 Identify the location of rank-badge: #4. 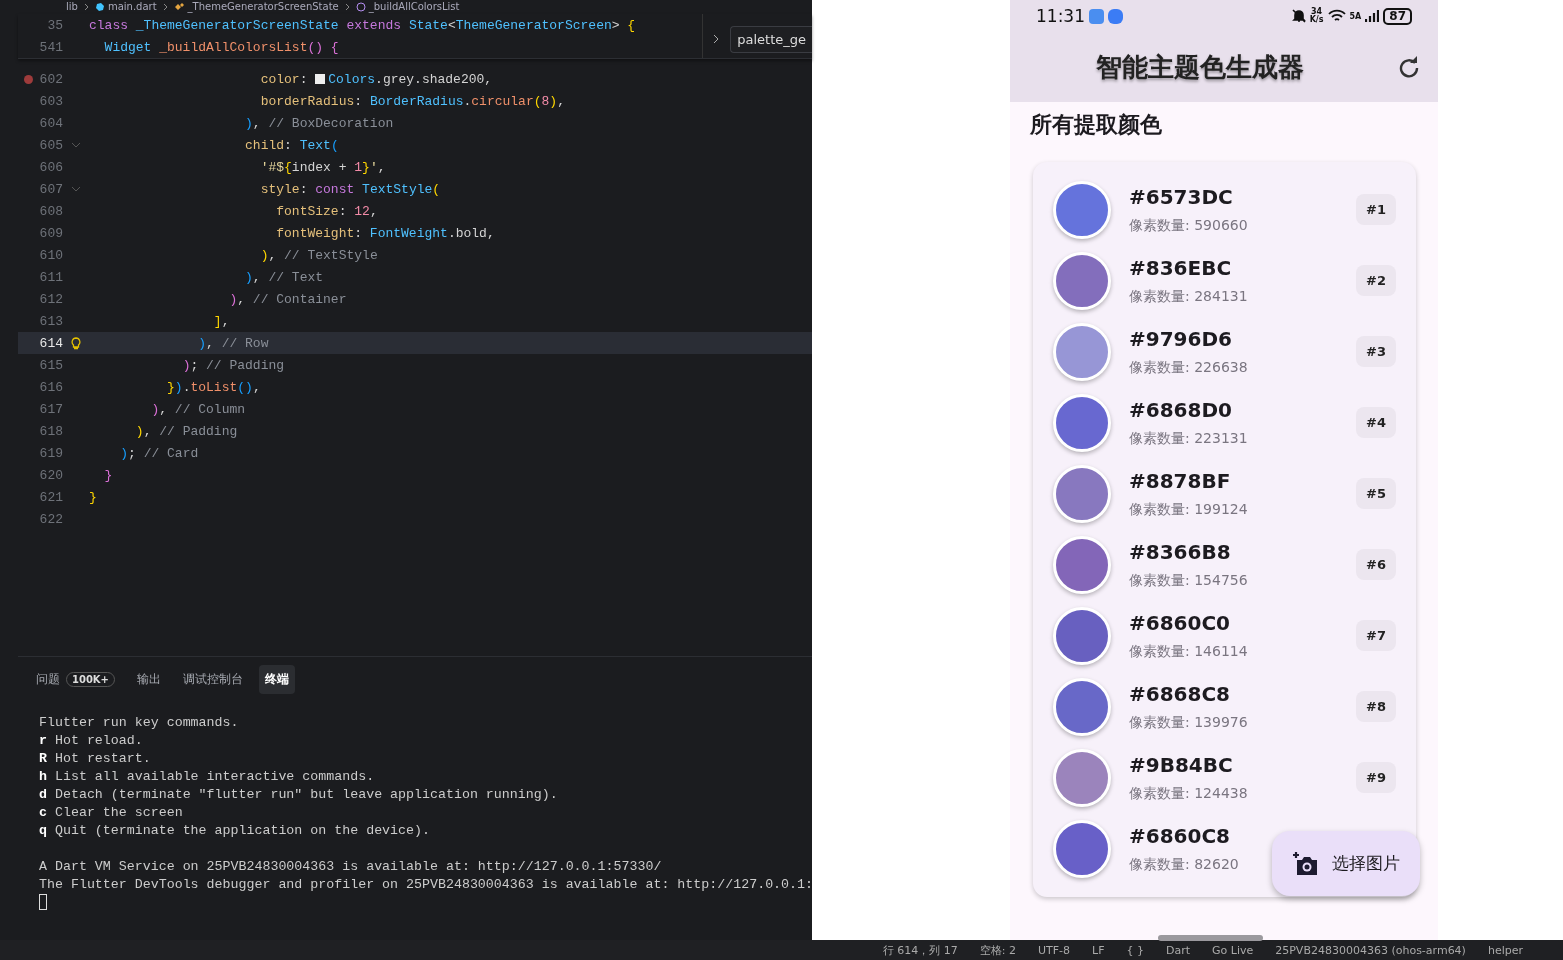
(1376, 422).